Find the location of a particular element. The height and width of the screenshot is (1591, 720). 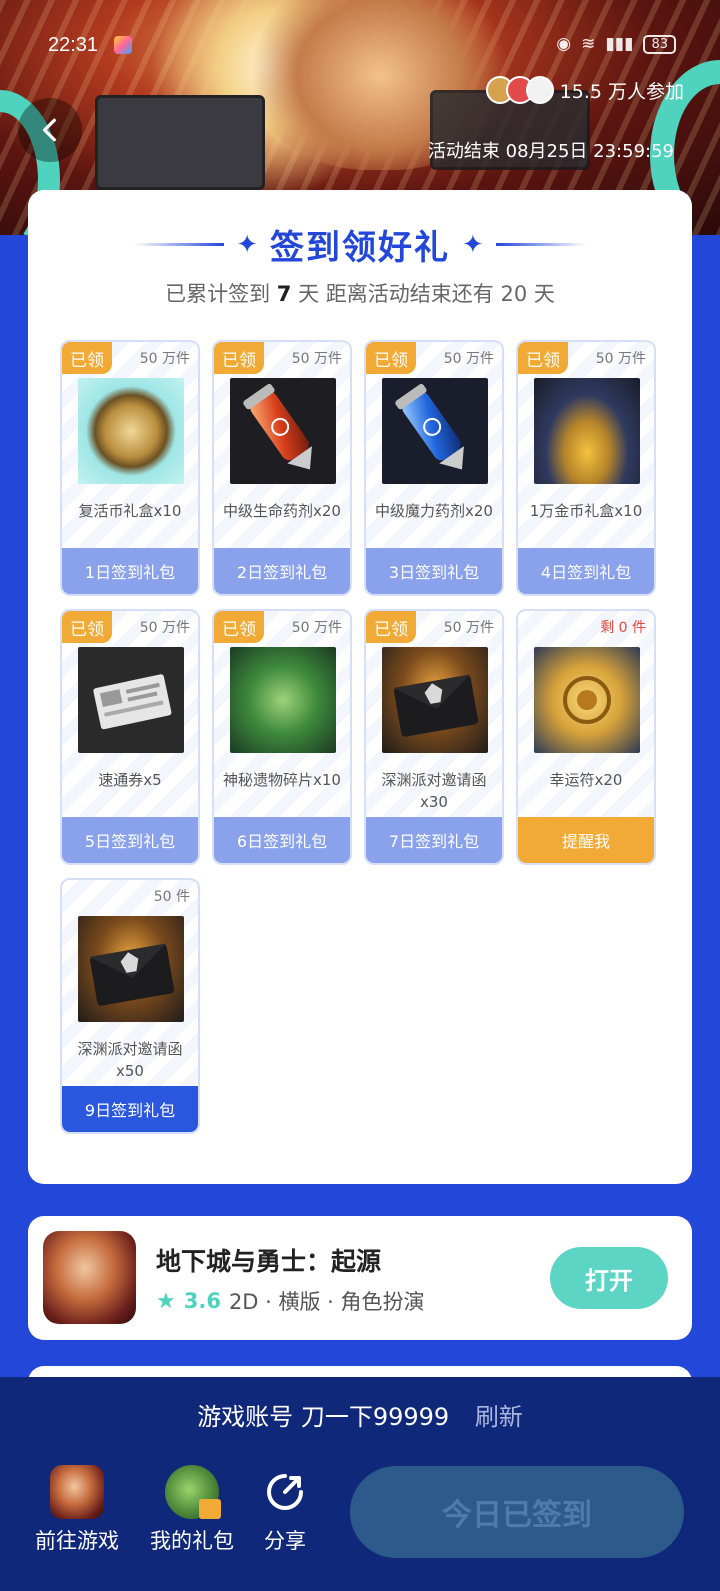

back-button is located at coordinates (50, 130).